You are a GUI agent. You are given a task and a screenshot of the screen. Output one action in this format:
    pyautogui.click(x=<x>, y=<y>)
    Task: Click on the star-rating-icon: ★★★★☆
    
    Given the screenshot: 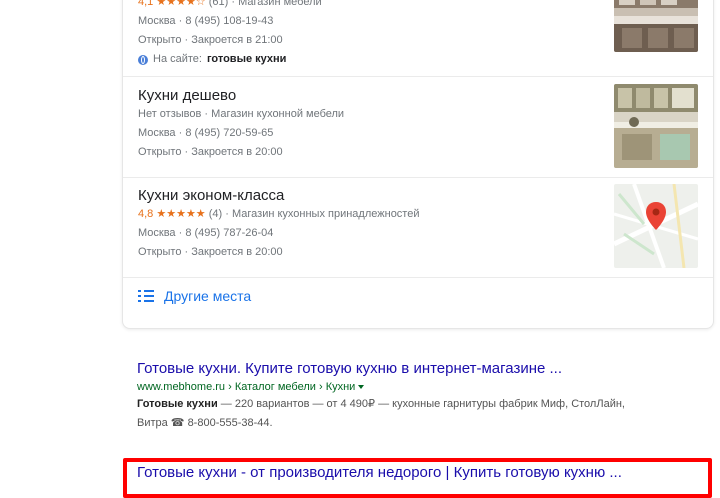 What is the action you would take?
    pyautogui.click(x=181, y=4)
    